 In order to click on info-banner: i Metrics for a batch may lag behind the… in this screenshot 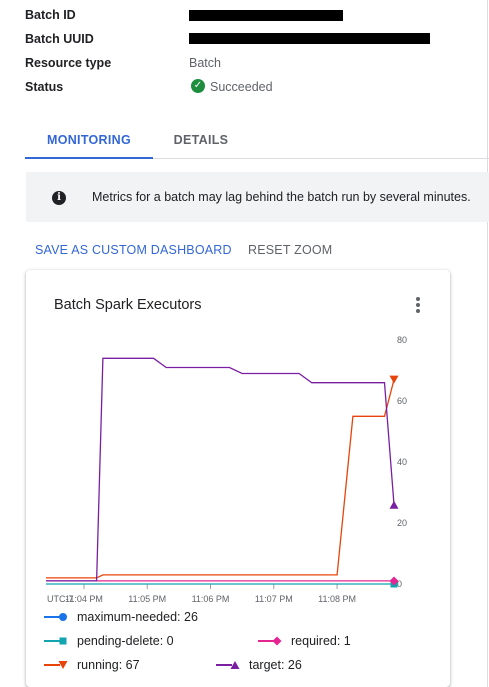, I will do `click(257, 197)`.